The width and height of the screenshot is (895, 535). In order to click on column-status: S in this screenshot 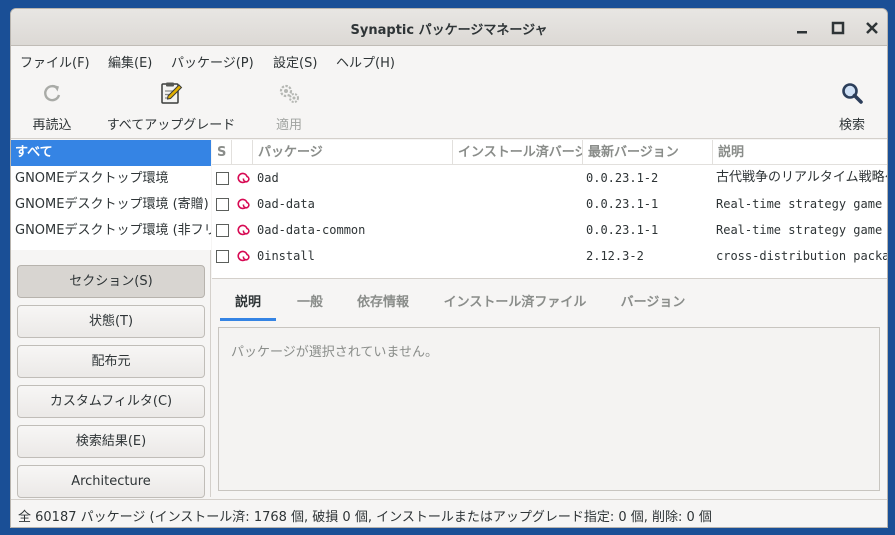, I will do `click(222, 152)`.